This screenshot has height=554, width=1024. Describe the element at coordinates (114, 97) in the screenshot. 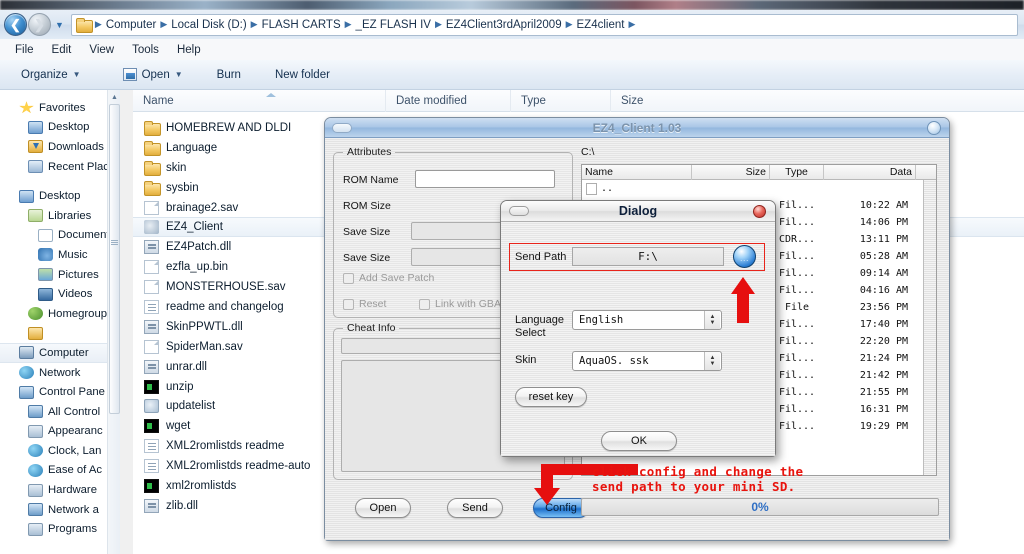

I see `scroll-up-arrow-icon: ▲` at that location.